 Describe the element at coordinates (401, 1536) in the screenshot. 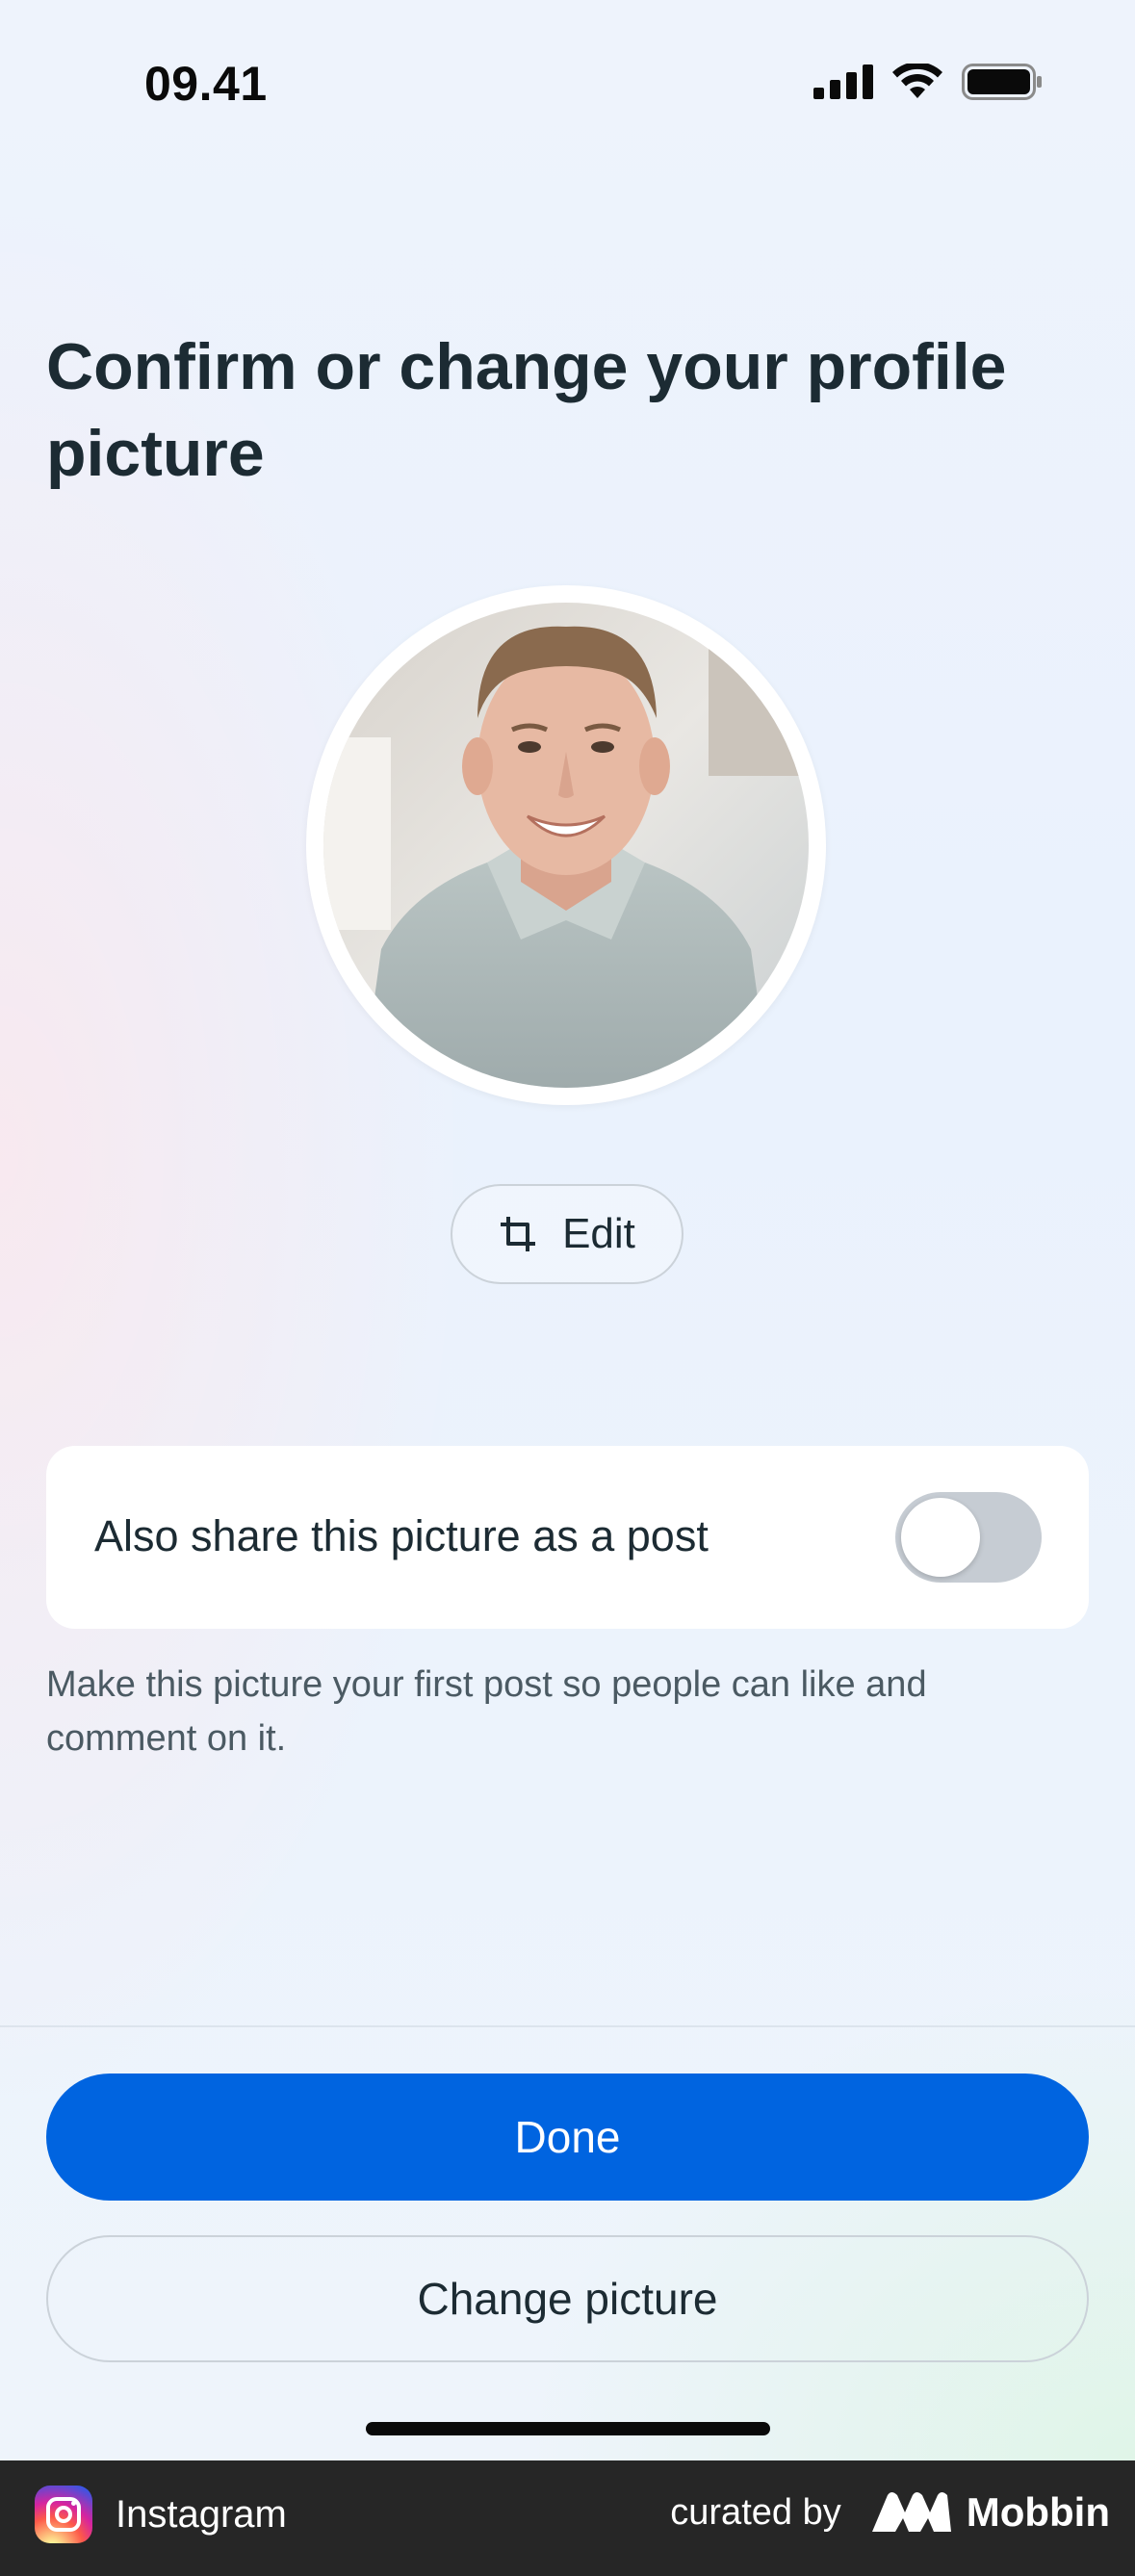

I see `share-as-post-label: Also share this picture as a post` at that location.